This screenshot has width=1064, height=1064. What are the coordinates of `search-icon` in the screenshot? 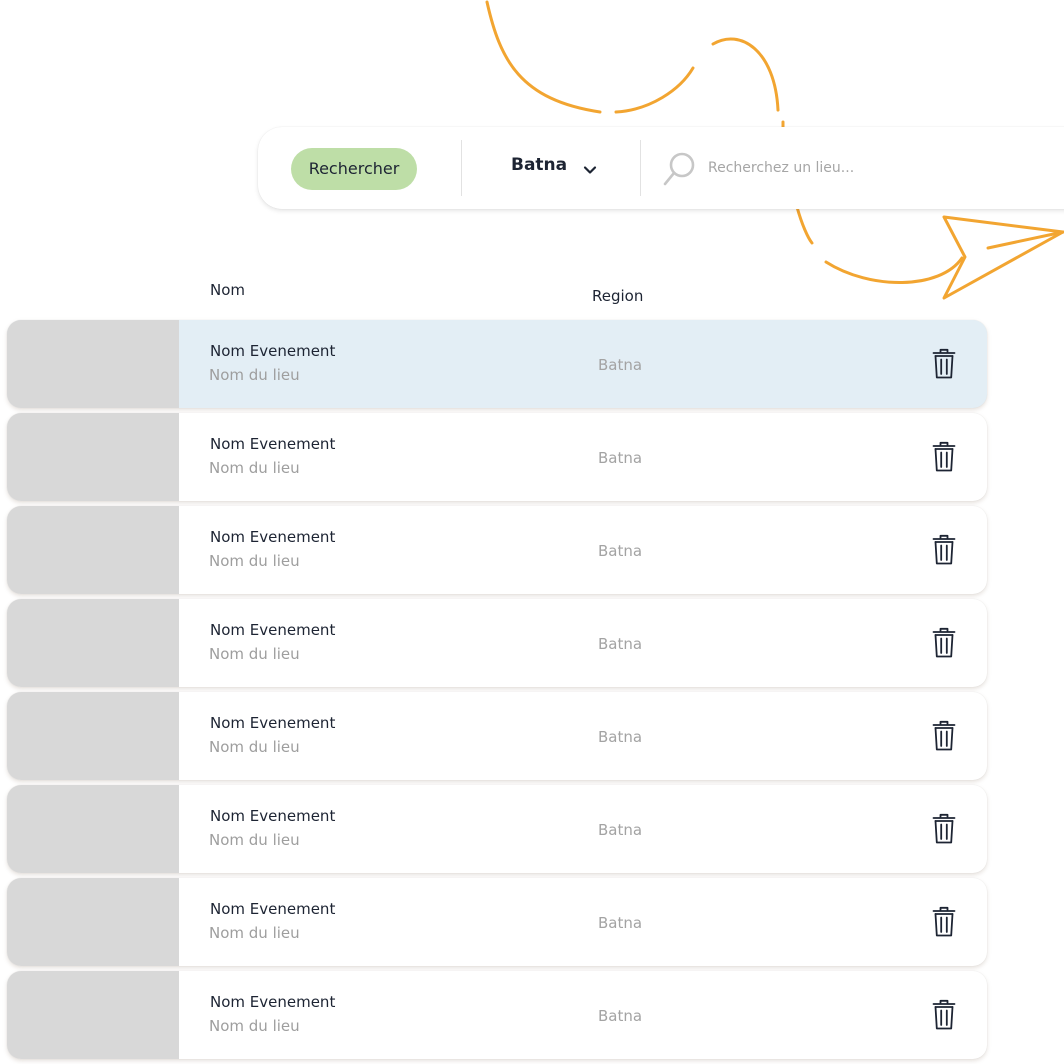 It's located at (679, 169).